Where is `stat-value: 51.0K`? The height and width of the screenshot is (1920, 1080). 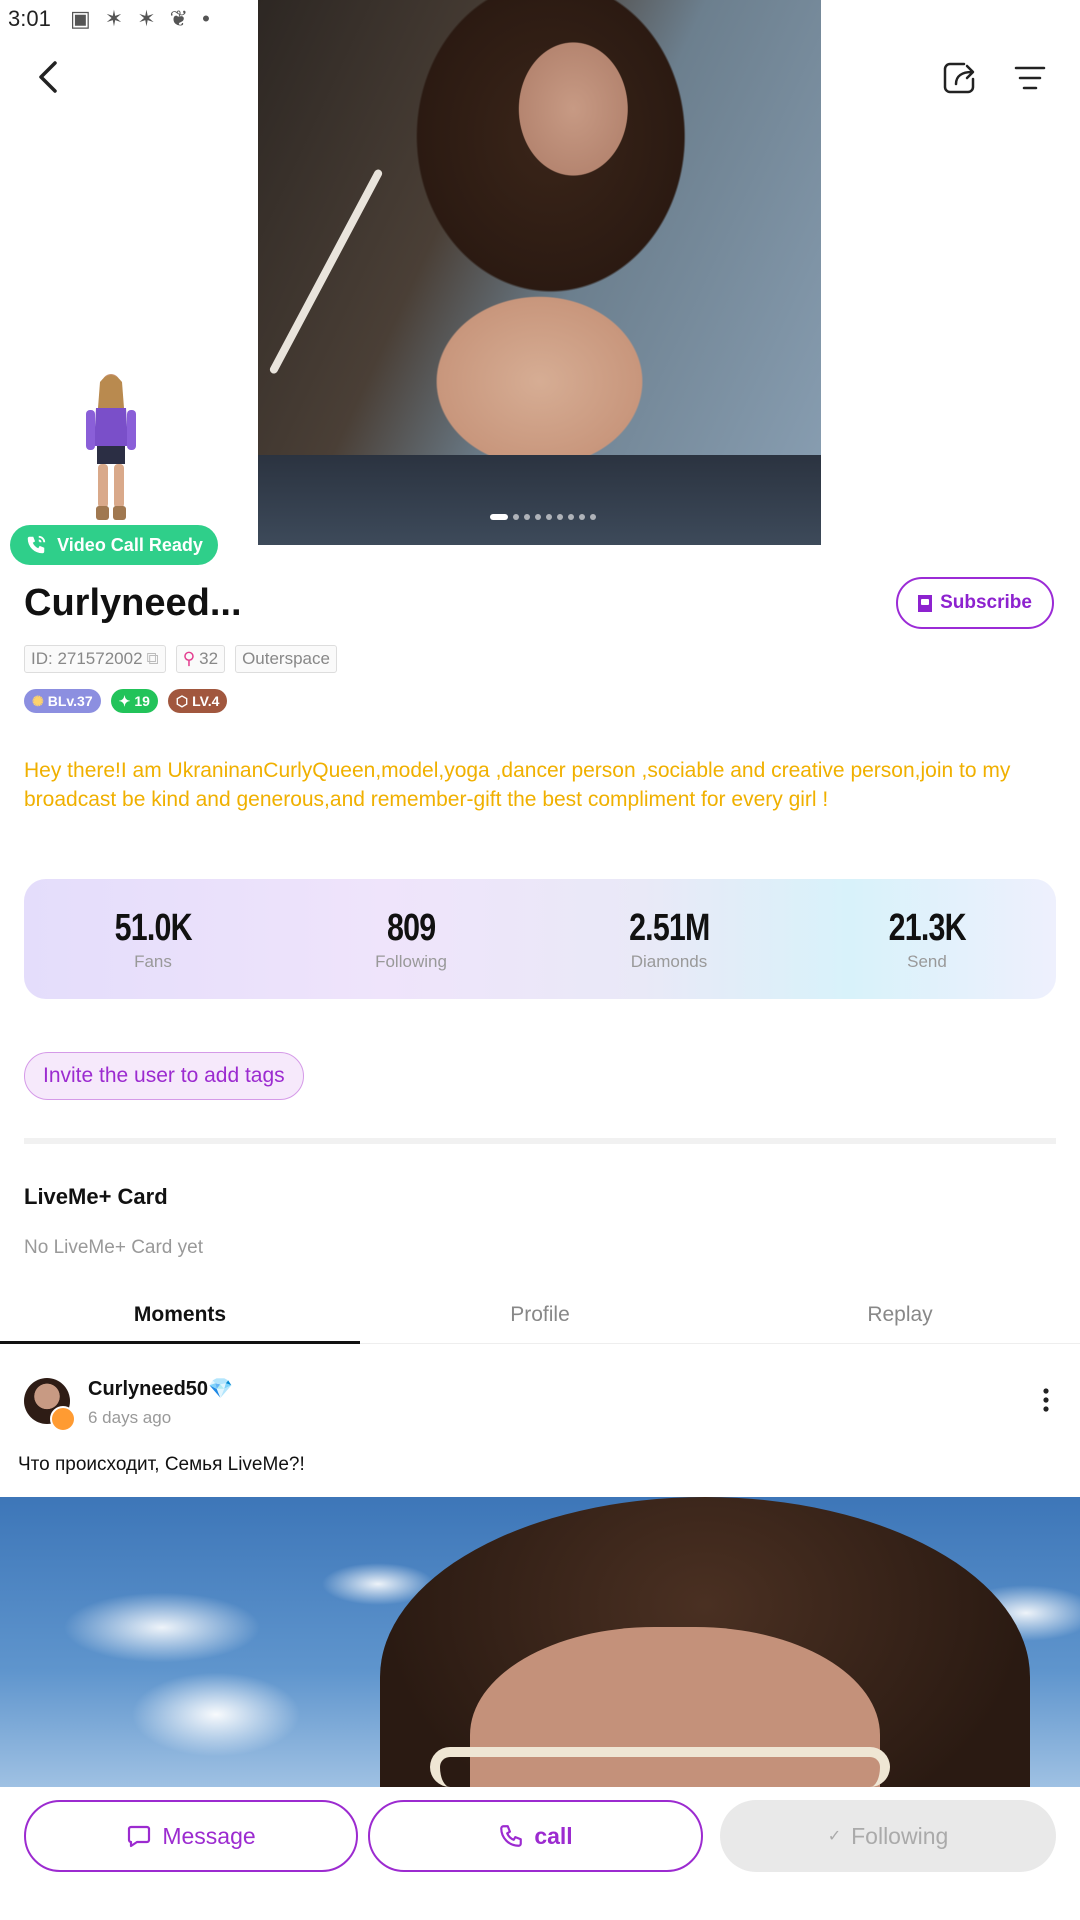
stat-value: 51.0K is located at coordinates (153, 927).